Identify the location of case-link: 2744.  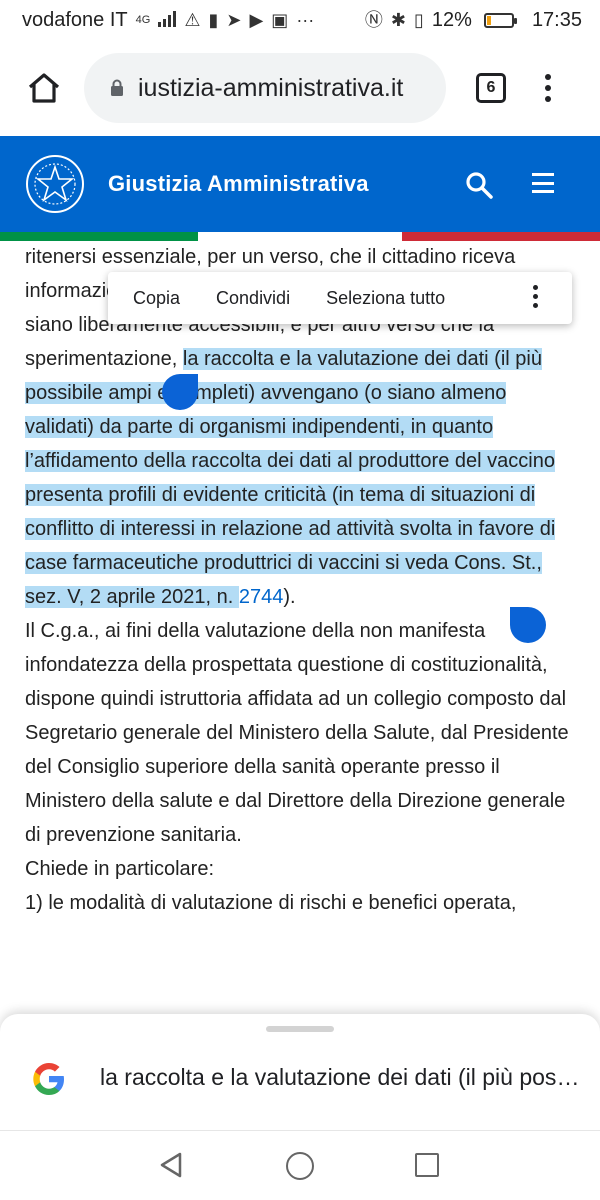
(261, 597).